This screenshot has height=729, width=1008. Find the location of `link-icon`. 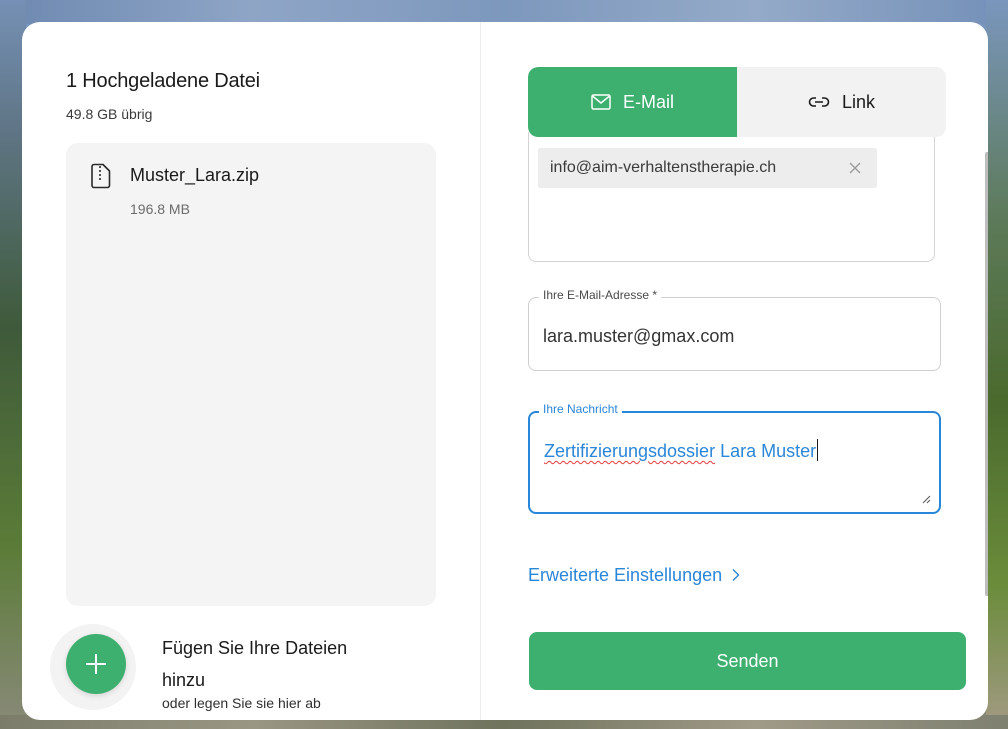

link-icon is located at coordinates (819, 102).